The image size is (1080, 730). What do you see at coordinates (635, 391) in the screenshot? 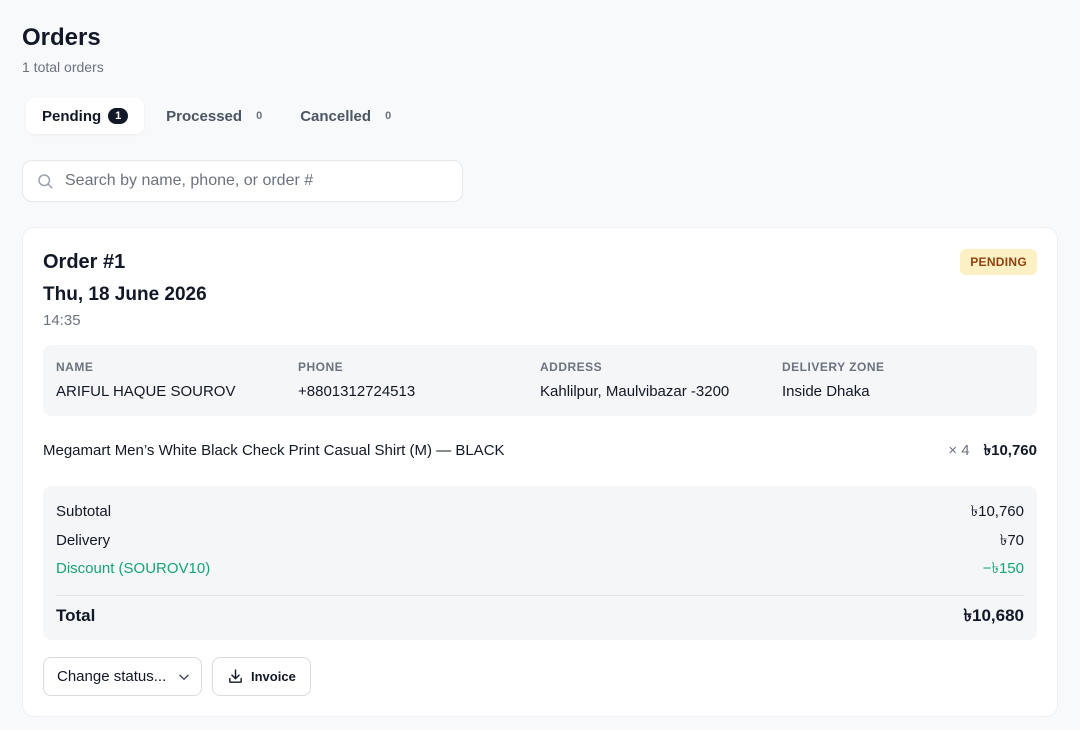
I see `field-value: Kahlilpur, Maulvibazar -3200` at bounding box center [635, 391].